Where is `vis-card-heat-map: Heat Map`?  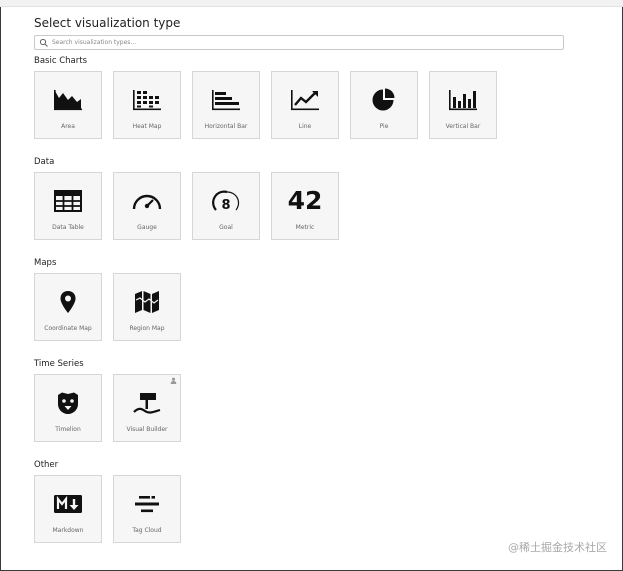
vis-card-heat-map: Heat Map is located at coordinates (147, 105).